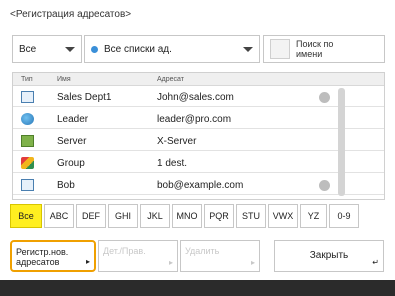 The image size is (395, 296). What do you see at coordinates (280, 49) in the screenshot?
I see `search-checkbox-icon` at bounding box center [280, 49].